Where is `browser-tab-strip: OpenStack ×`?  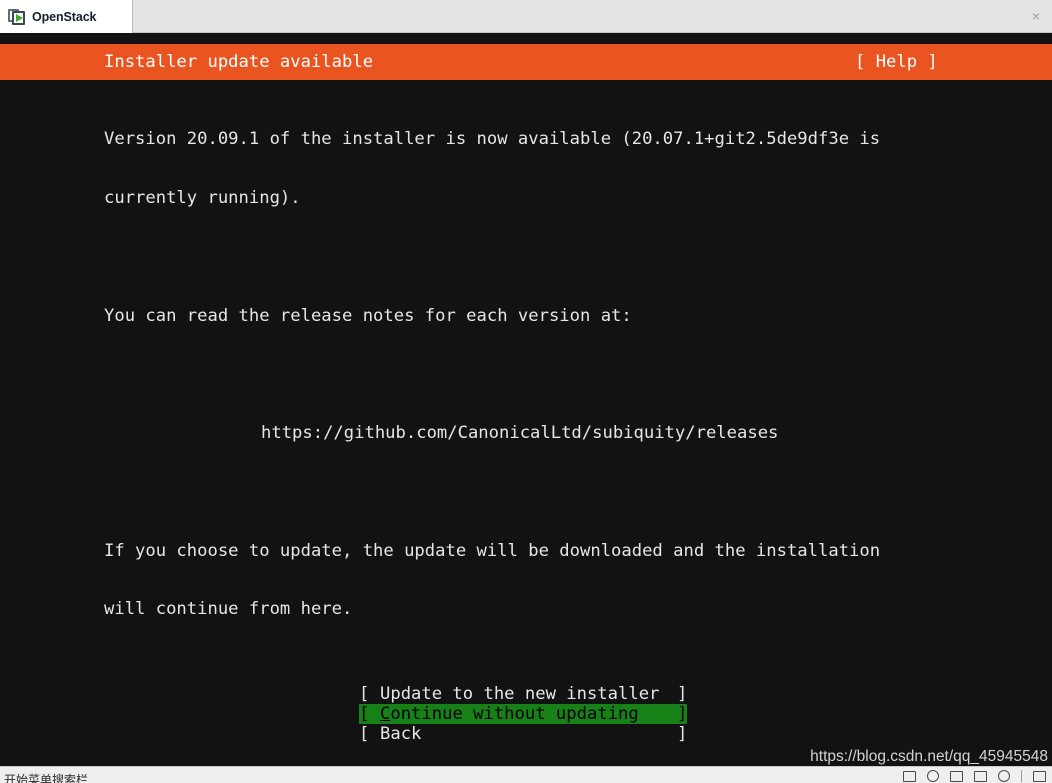 browser-tab-strip: OpenStack × is located at coordinates (526, 16).